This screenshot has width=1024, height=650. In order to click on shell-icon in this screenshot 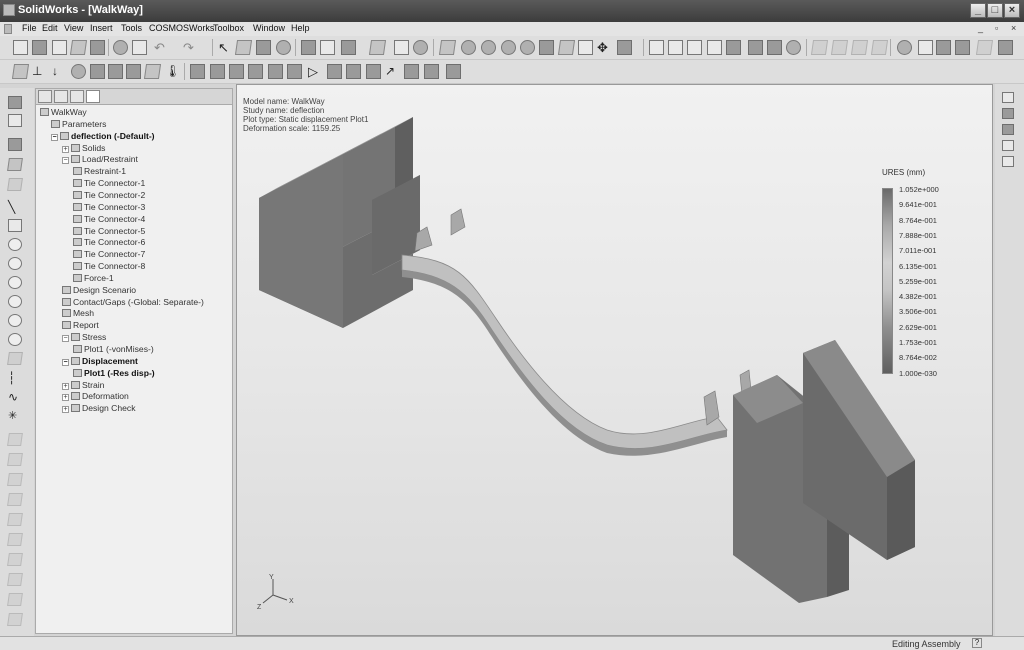, I will do `click(255, 71)`.